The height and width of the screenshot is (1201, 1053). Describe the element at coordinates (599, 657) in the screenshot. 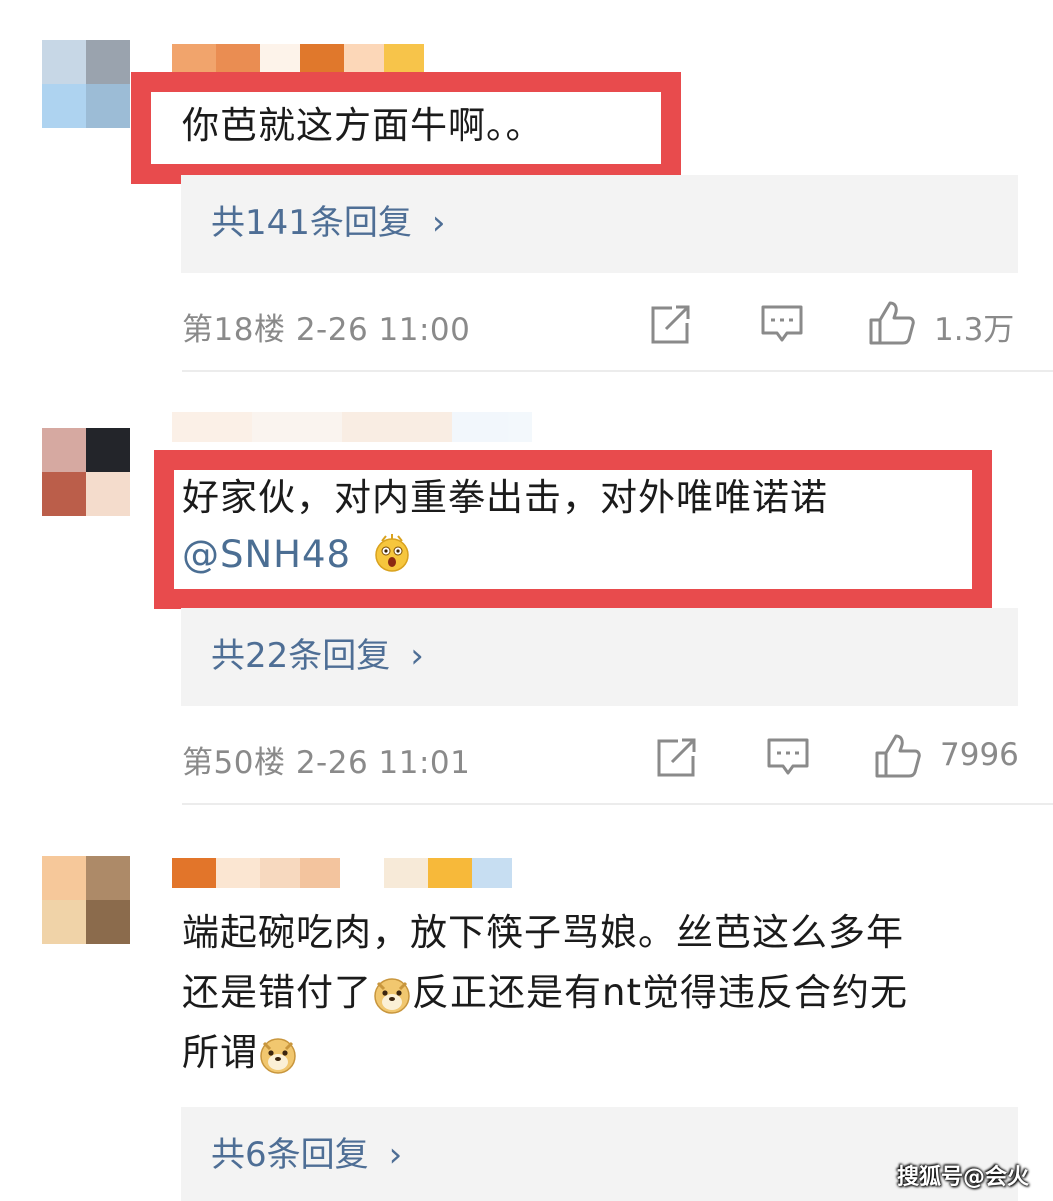

I see `reply-summary: 共22条回复 ›` at that location.